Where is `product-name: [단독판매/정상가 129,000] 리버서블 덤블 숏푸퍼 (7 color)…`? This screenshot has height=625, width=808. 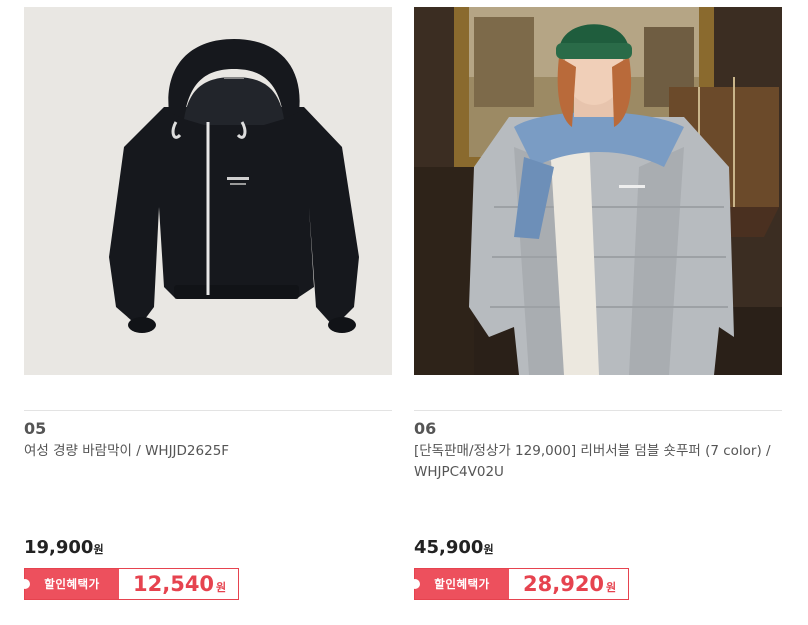
product-name: [단독판매/정상가 129,000] 리버서블 덤블 숏푸퍼 (7 color)… is located at coordinates (594, 462).